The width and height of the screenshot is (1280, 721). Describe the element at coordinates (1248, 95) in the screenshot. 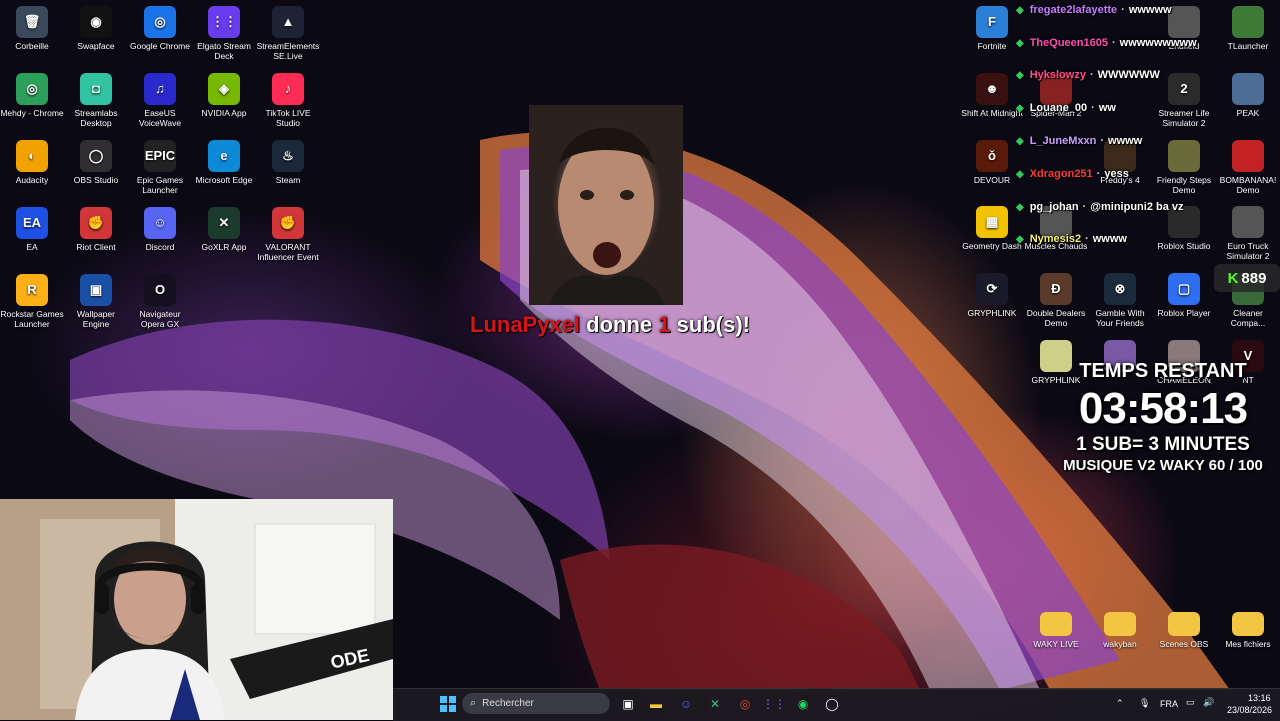

I see `desktop-icon: PEAK` at that location.